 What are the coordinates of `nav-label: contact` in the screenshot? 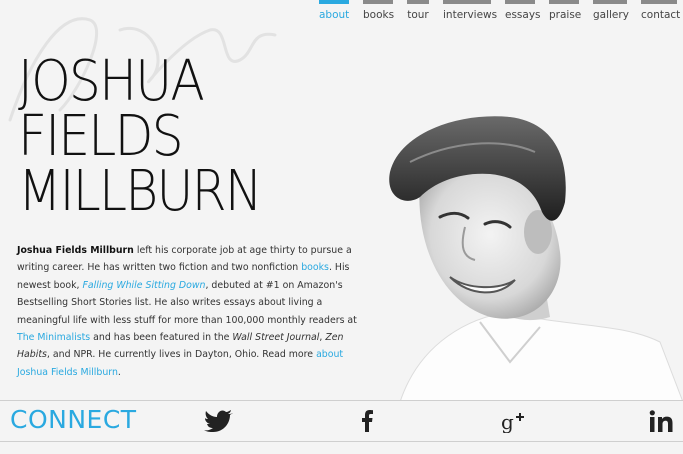 It's located at (661, 15).